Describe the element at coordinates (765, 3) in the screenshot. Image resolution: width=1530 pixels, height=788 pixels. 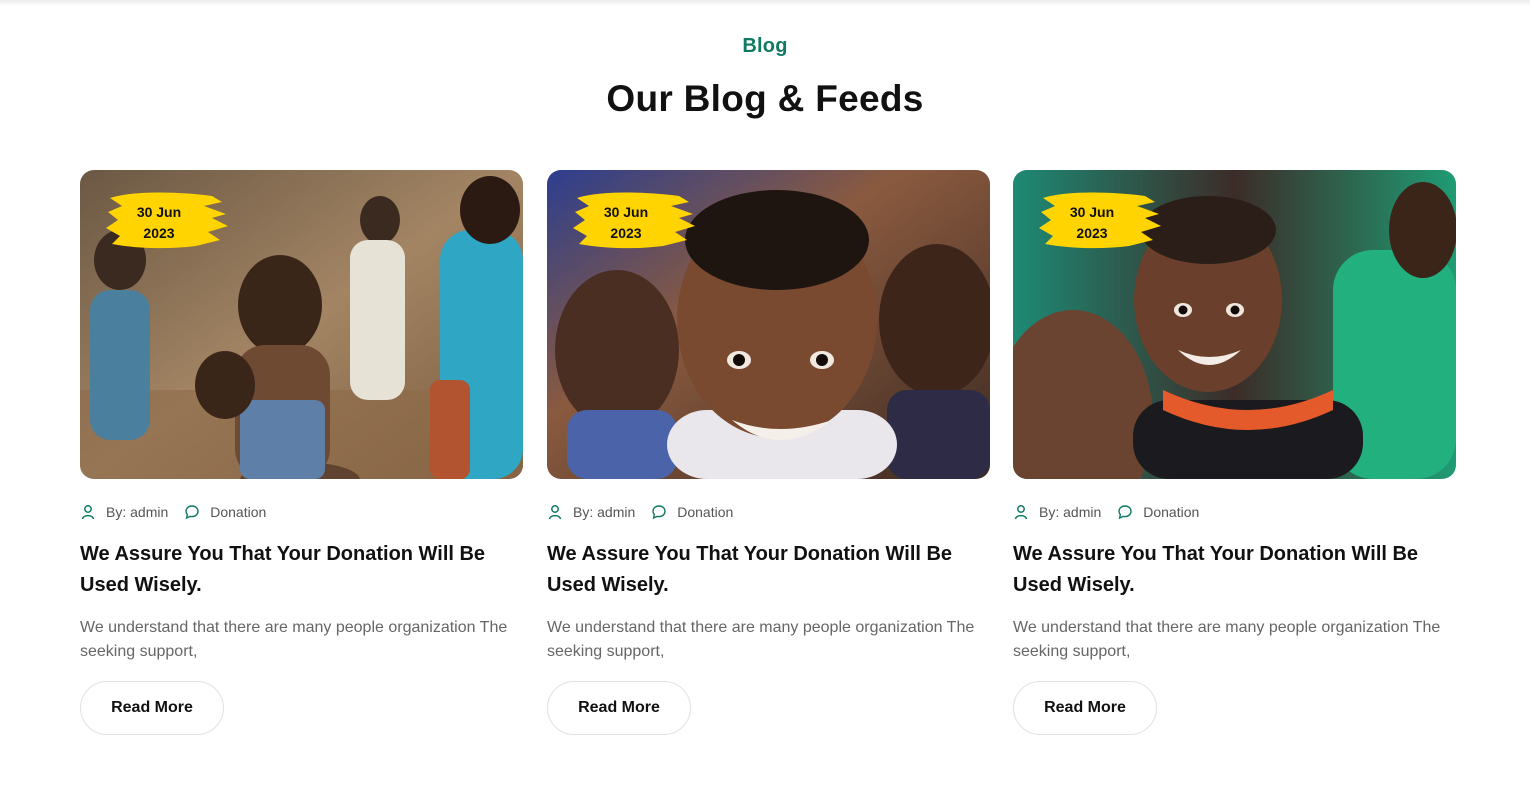
I see `header-shadow` at that location.